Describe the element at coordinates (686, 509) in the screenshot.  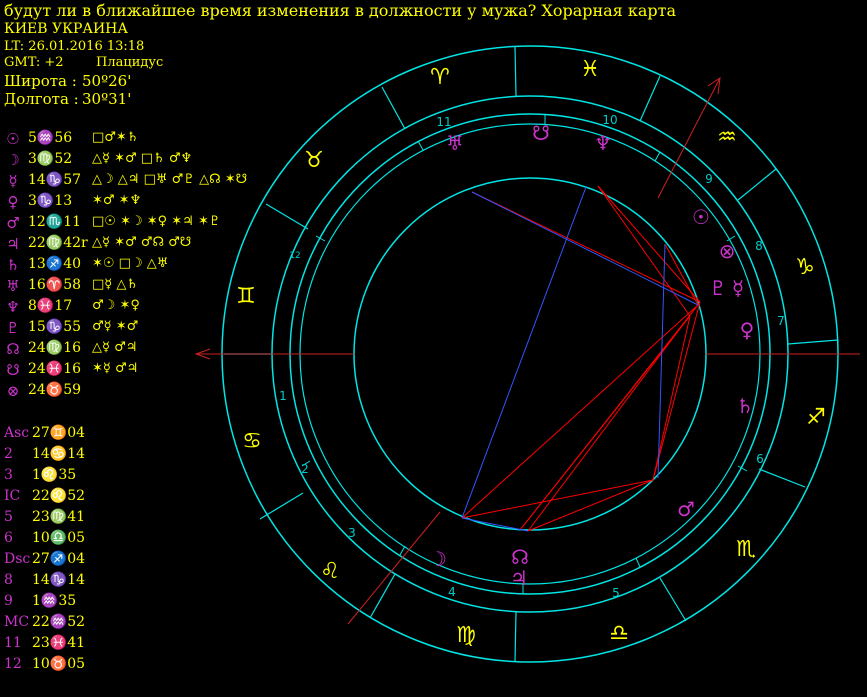
I see `mars-icon: ♂` at that location.